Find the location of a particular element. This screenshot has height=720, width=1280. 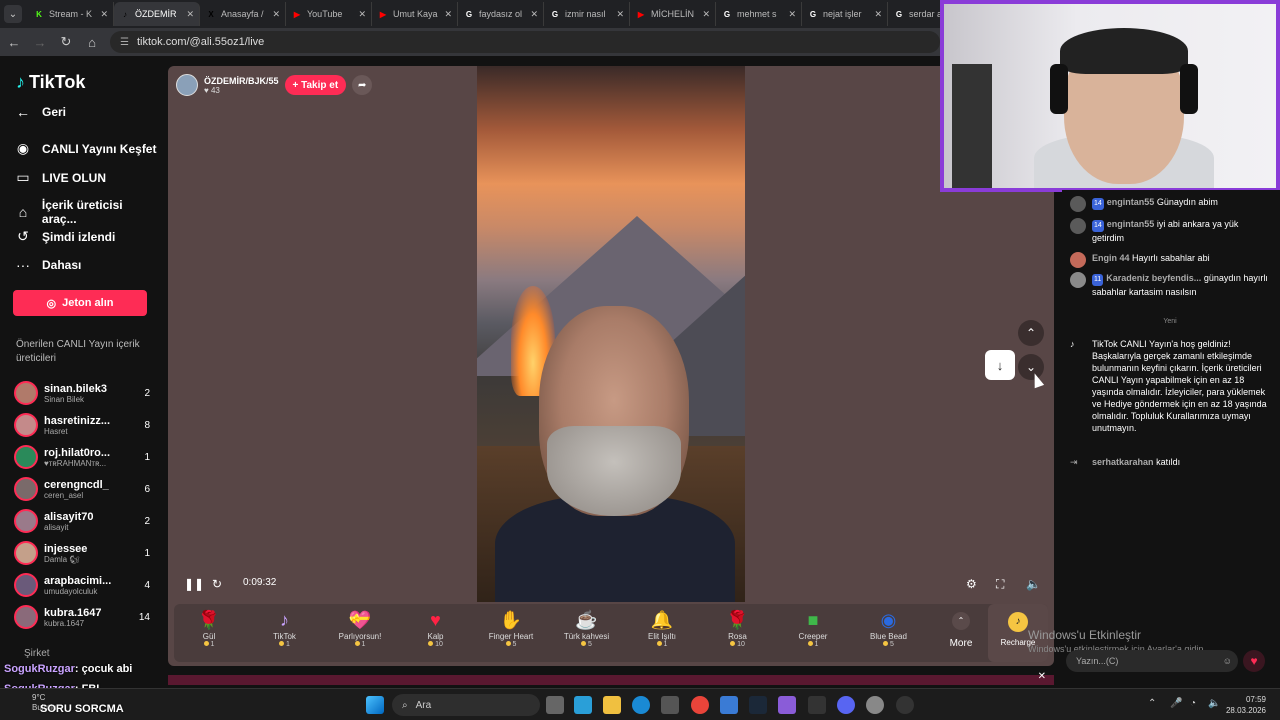

get-coins-button: ◎ Jeton alın is located at coordinates (80, 303).